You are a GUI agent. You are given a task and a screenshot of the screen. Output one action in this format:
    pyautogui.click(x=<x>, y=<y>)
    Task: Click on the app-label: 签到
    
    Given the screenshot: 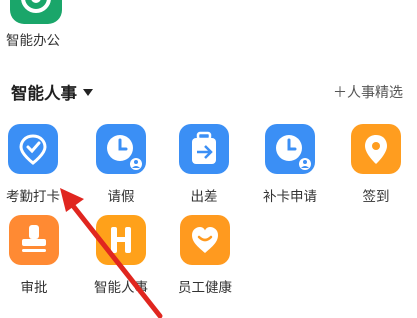 What is the action you would take?
    pyautogui.click(x=376, y=197)
    